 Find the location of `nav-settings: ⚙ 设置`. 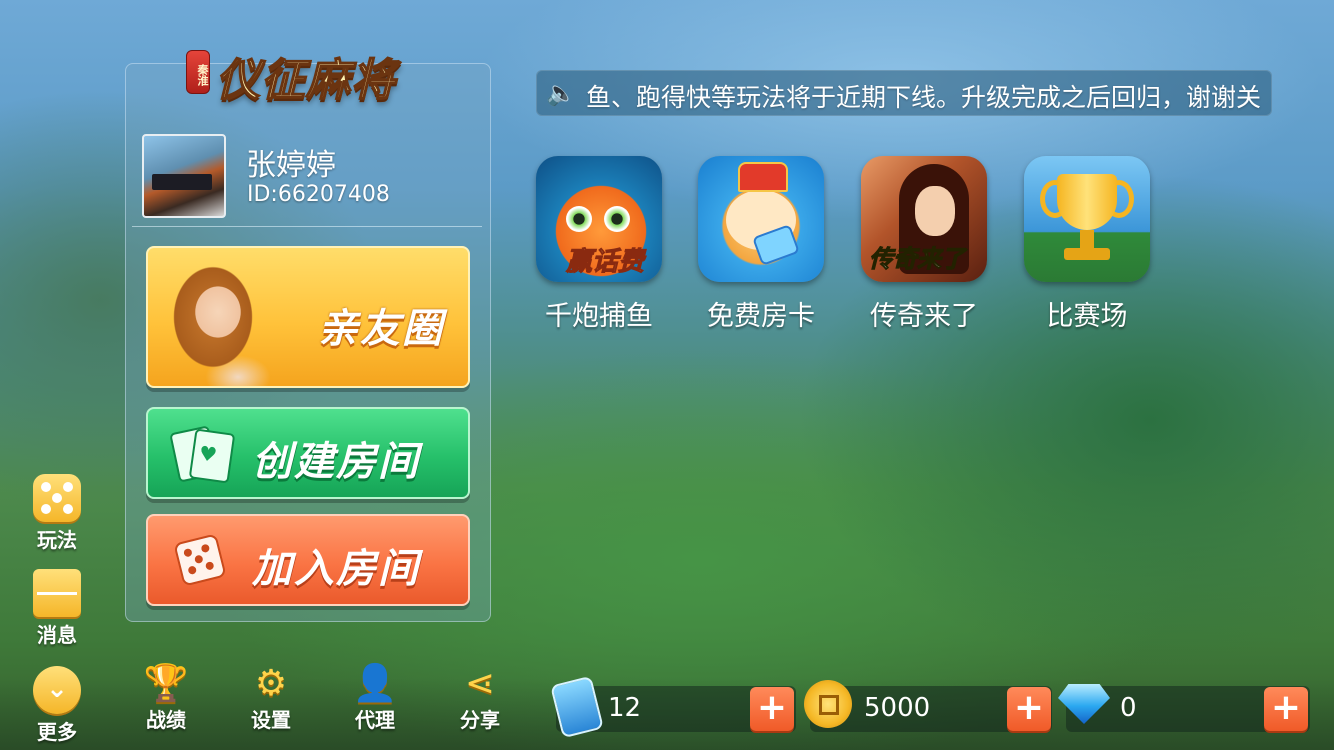

nav-settings: ⚙ 设置 is located at coordinates (271, 697).